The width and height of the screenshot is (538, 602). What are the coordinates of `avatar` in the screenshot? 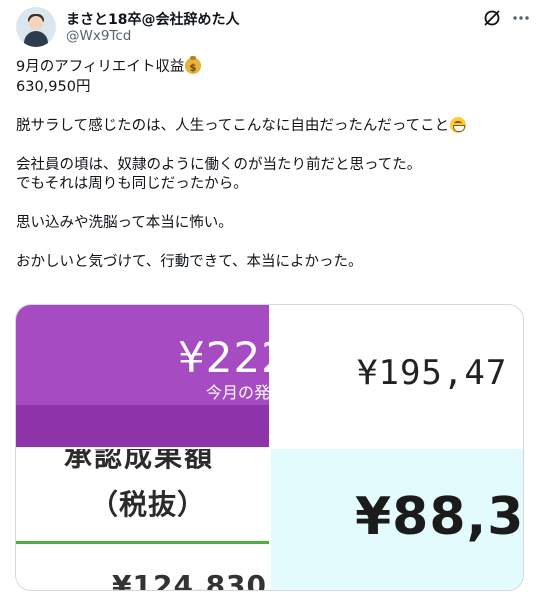 It's located at (36, 27).